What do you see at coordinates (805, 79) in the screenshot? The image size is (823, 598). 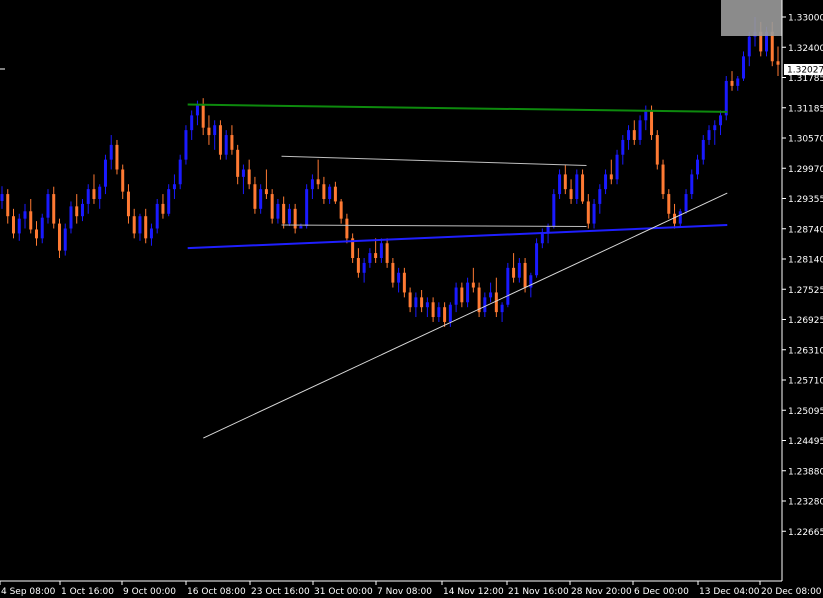 I see `y-tick-label: 1.31785` at bounding box center [805, 79].